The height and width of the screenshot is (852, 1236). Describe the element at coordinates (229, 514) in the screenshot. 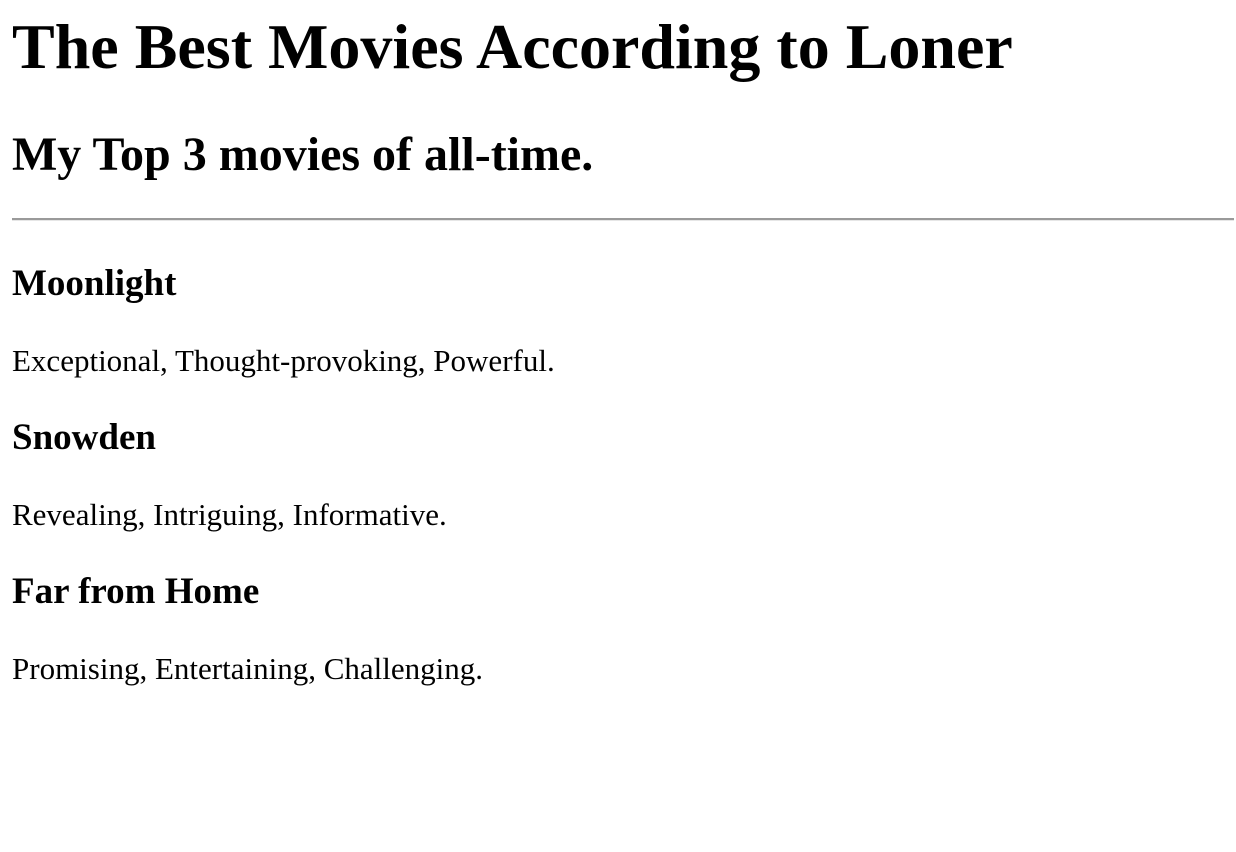

I see `movie-description: Revealing, Intriguing, Informative.` at that location.